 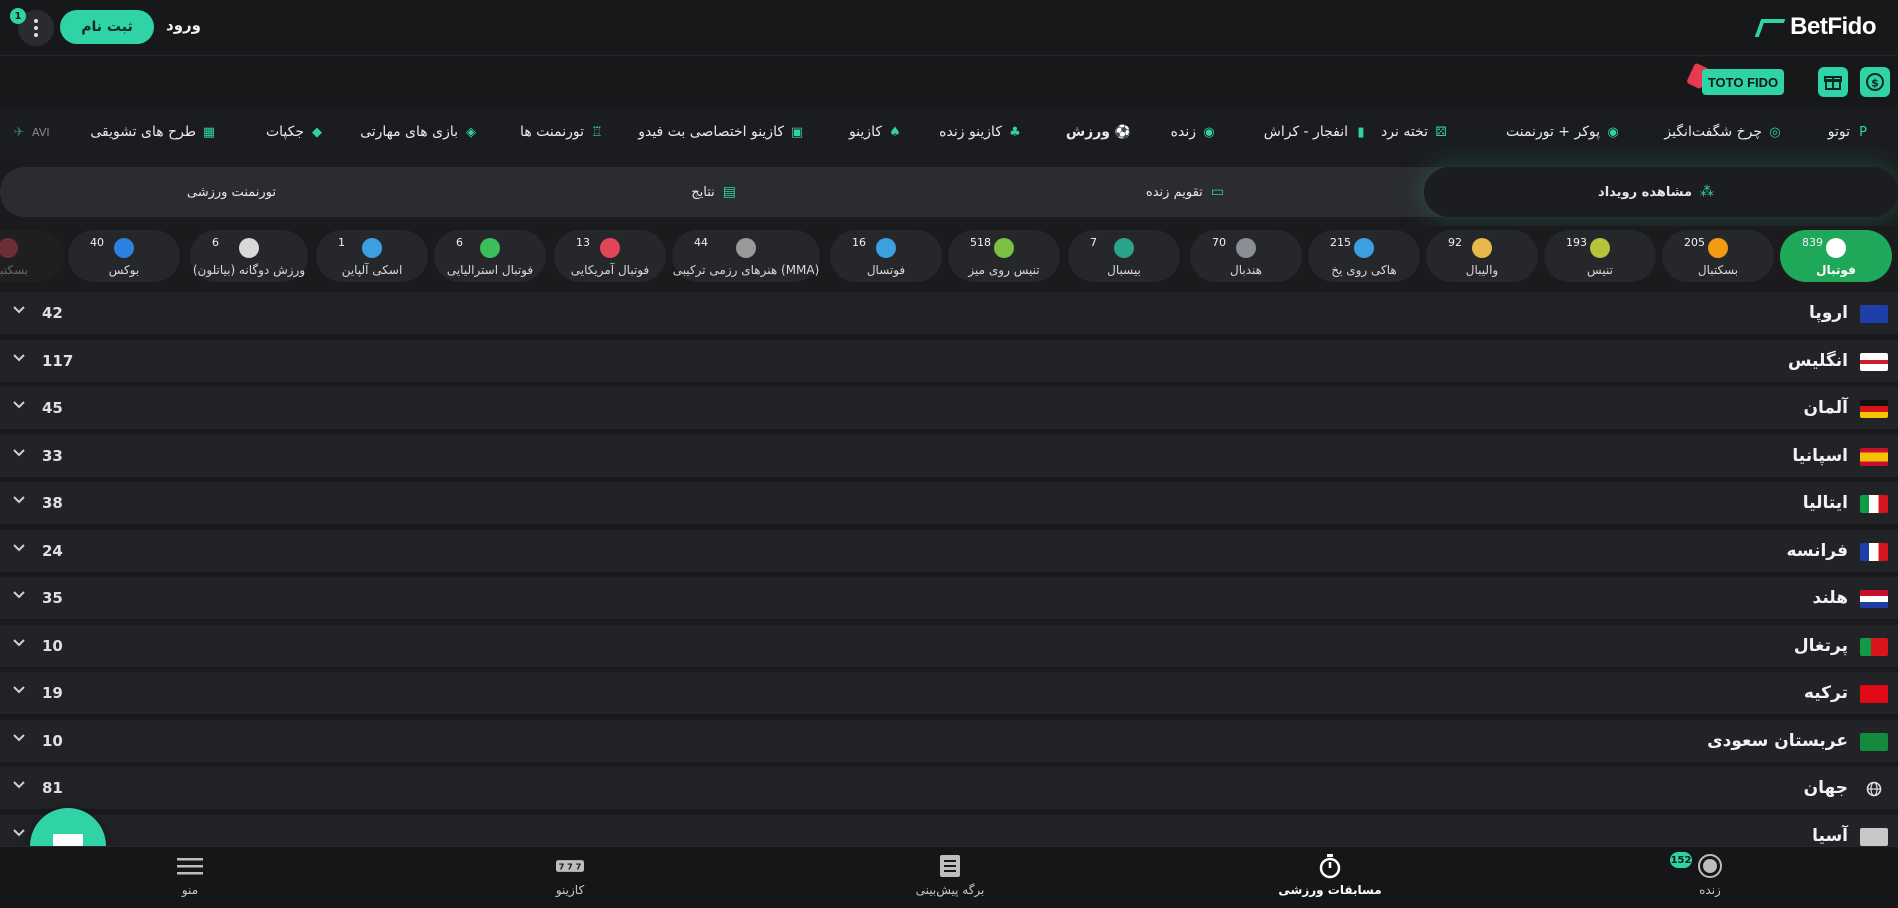 What do you see at coordinates (562, 132) in the screenshot?
I see `nav-item-tournaments: تورنمنت ها ♖` at bounding box center [562, 132].